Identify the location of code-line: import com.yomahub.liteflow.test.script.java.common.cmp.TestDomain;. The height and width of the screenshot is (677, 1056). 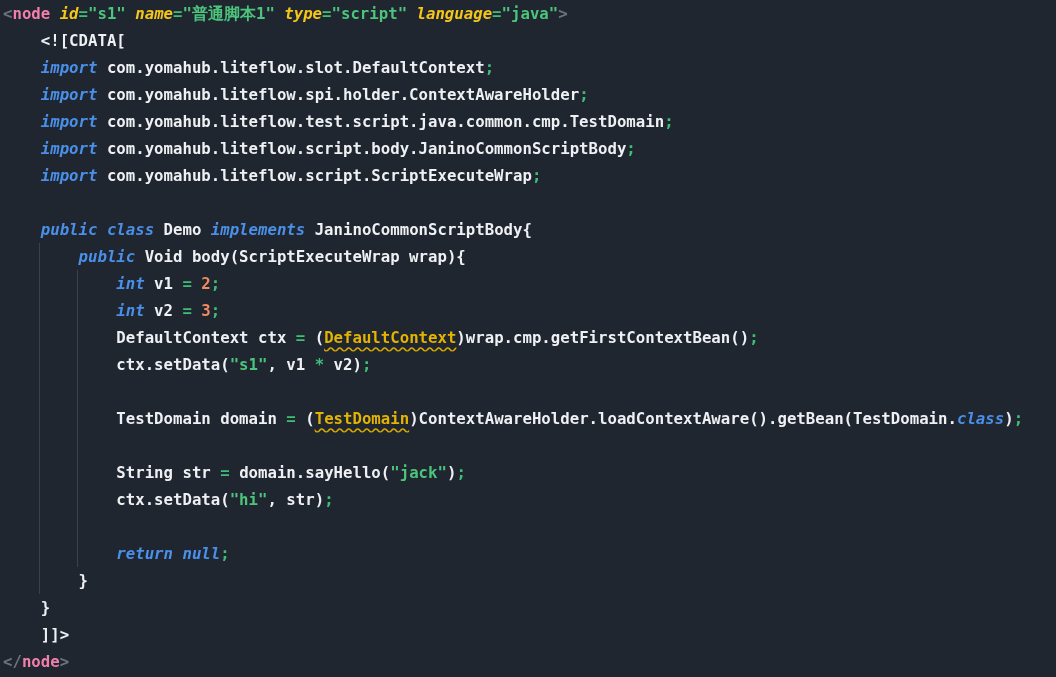
(357, 121).